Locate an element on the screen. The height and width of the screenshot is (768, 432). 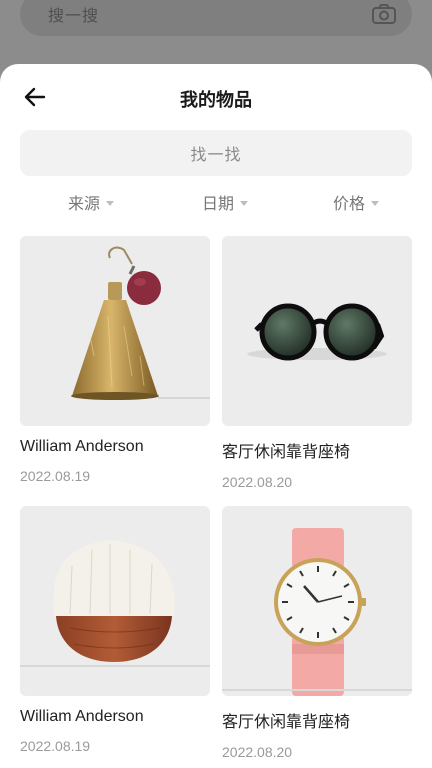
filter-source-label: 来源 is located at coordinates (84, 204).